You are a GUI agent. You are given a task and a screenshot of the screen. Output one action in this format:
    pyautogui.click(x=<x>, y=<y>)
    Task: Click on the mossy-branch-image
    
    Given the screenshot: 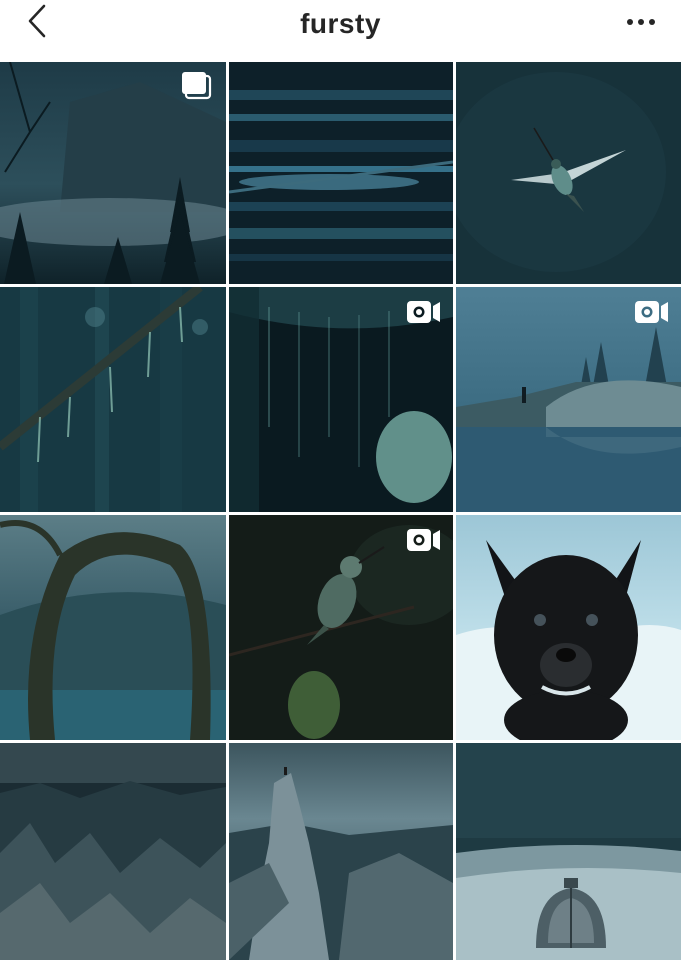 What is the action you would take?
    pyautogui.click(x=113, y=399)
    